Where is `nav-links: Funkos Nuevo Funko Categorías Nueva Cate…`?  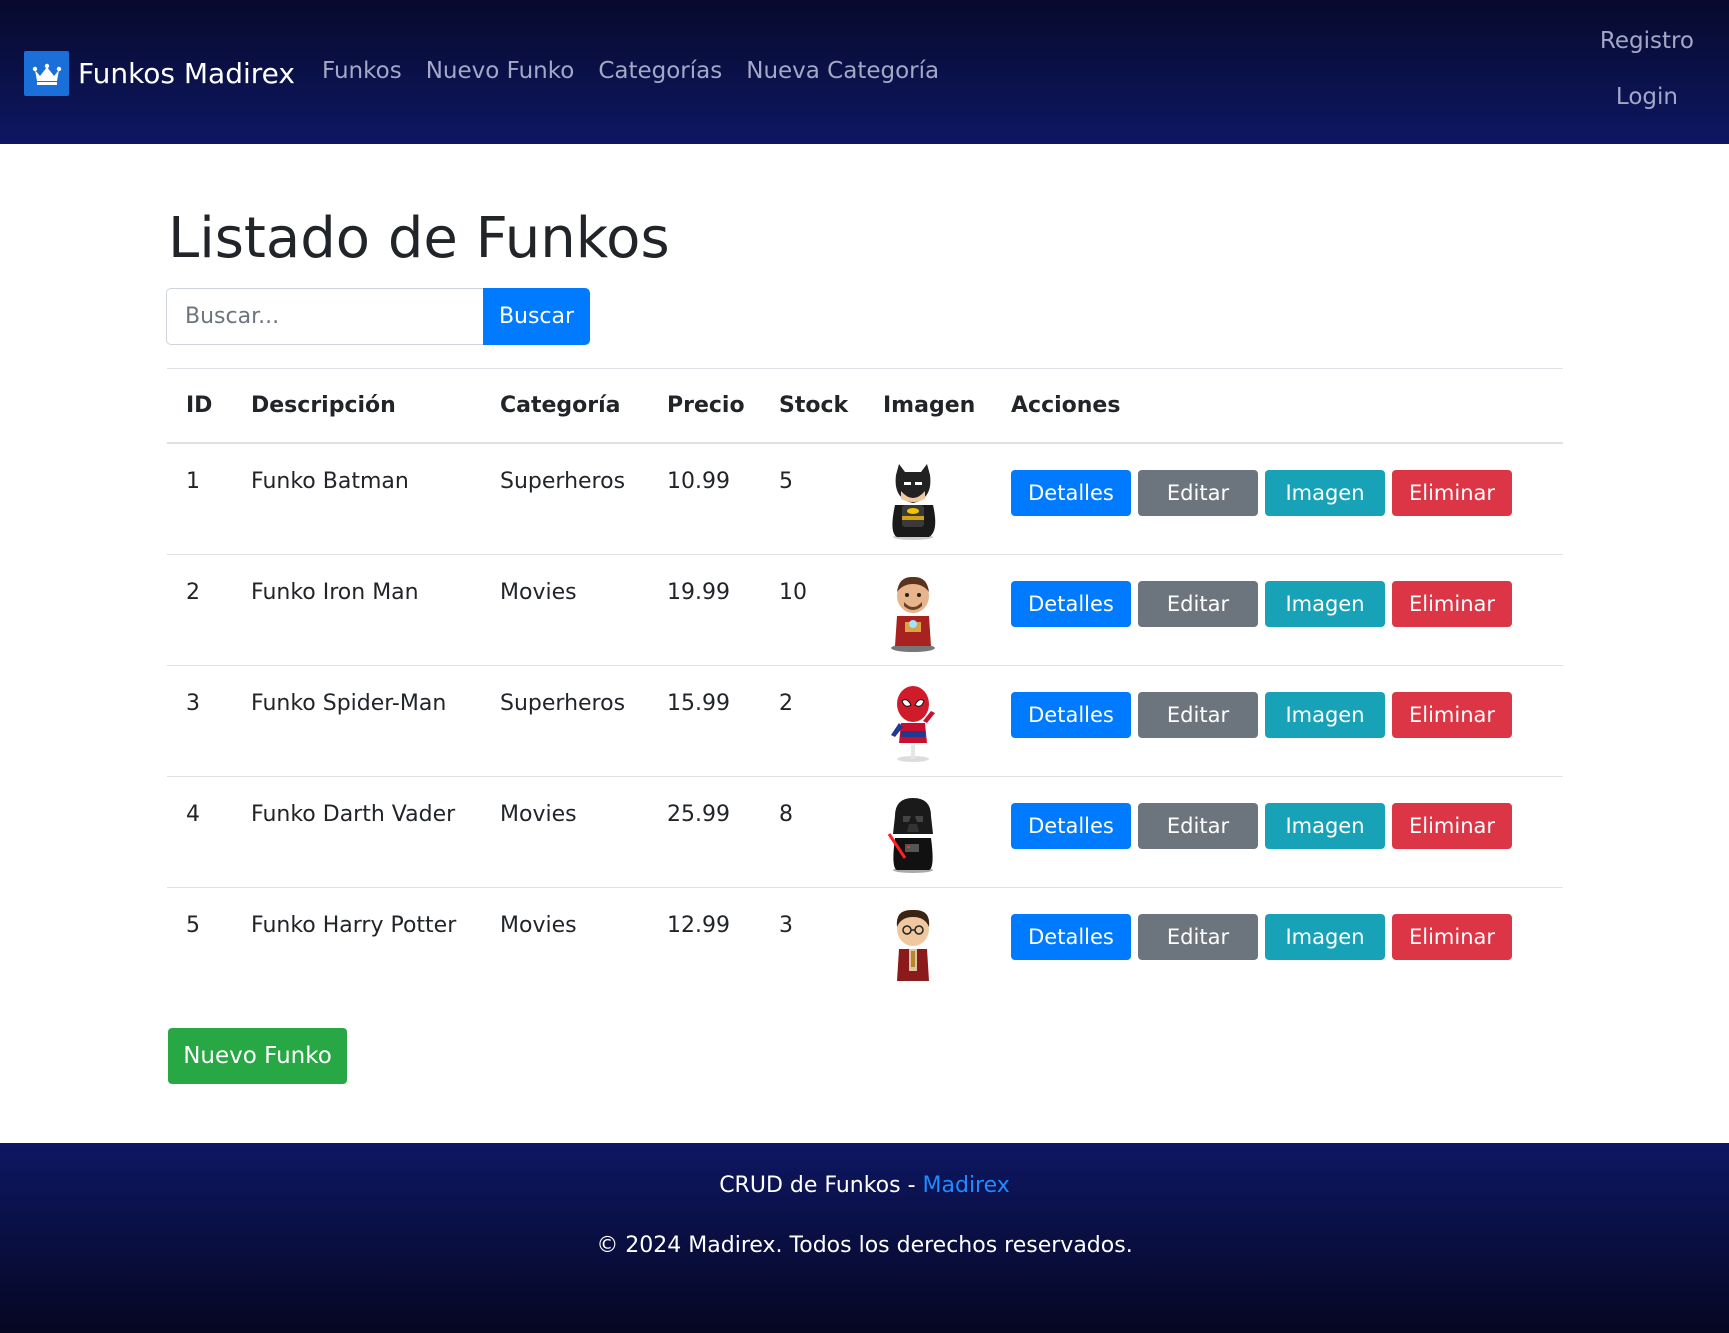 nav-links: Funkos Nuevo Funko Categorías Nueva Cate… is located at coordinates (642, 71).